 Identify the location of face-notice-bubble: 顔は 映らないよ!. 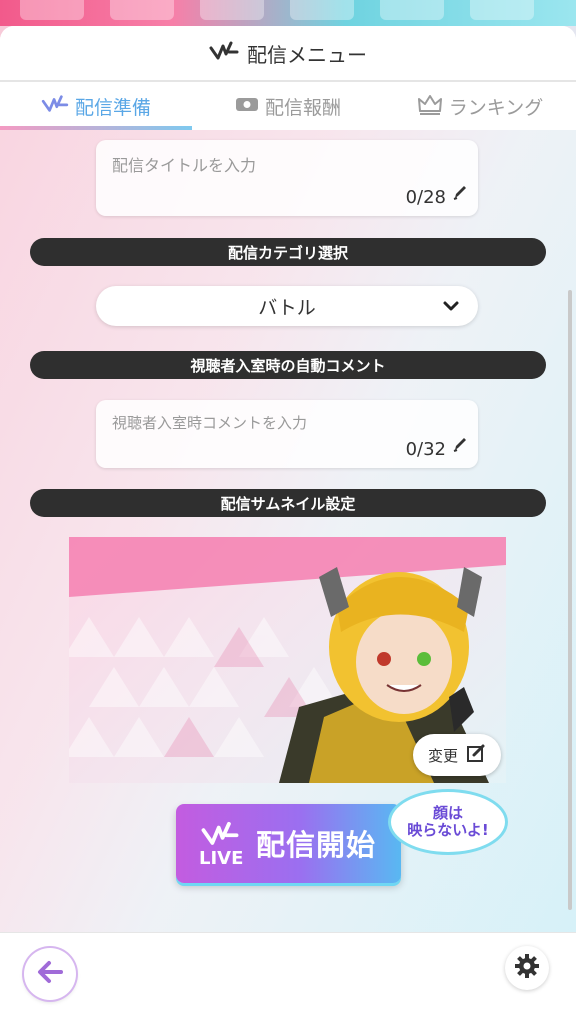
(448, 822).